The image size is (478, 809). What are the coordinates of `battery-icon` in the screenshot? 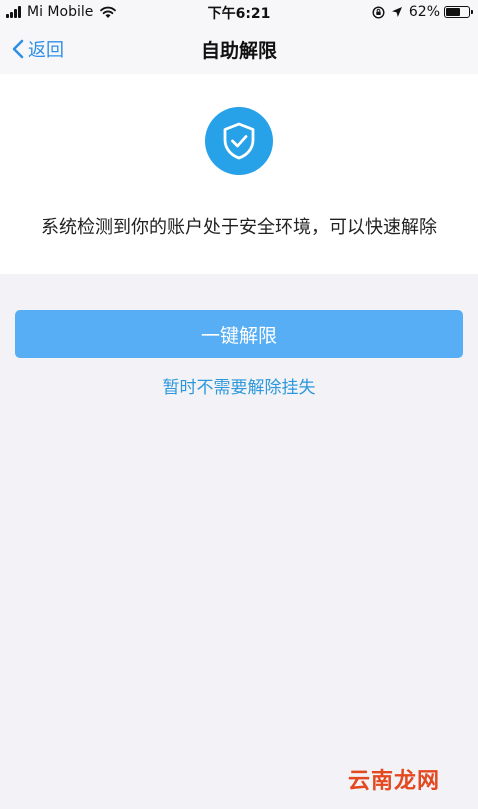 It's located at (458, 12).